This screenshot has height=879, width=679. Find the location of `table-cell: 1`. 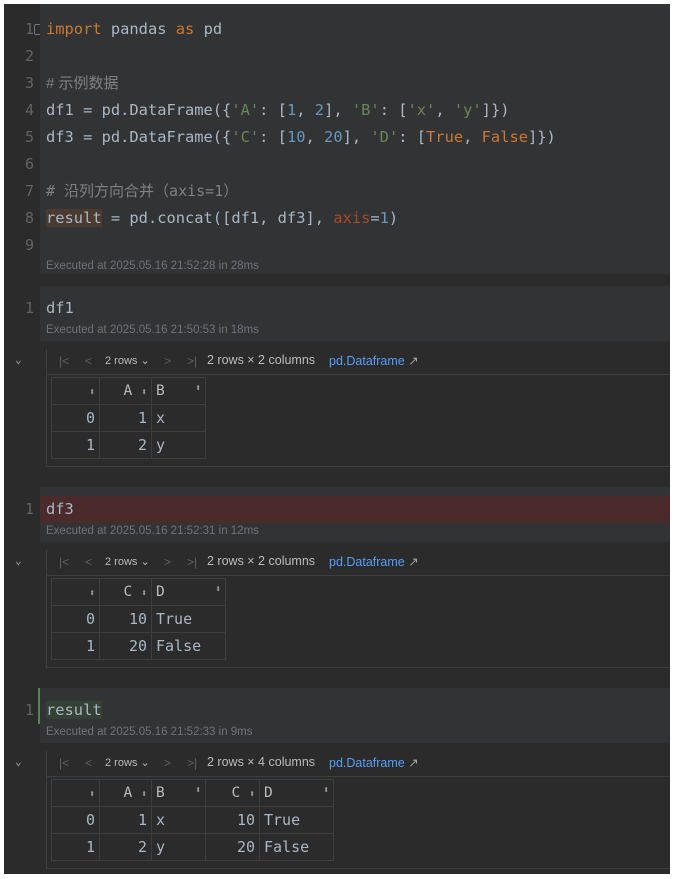

table-cell: 1 is located at coordinates (125, 820).